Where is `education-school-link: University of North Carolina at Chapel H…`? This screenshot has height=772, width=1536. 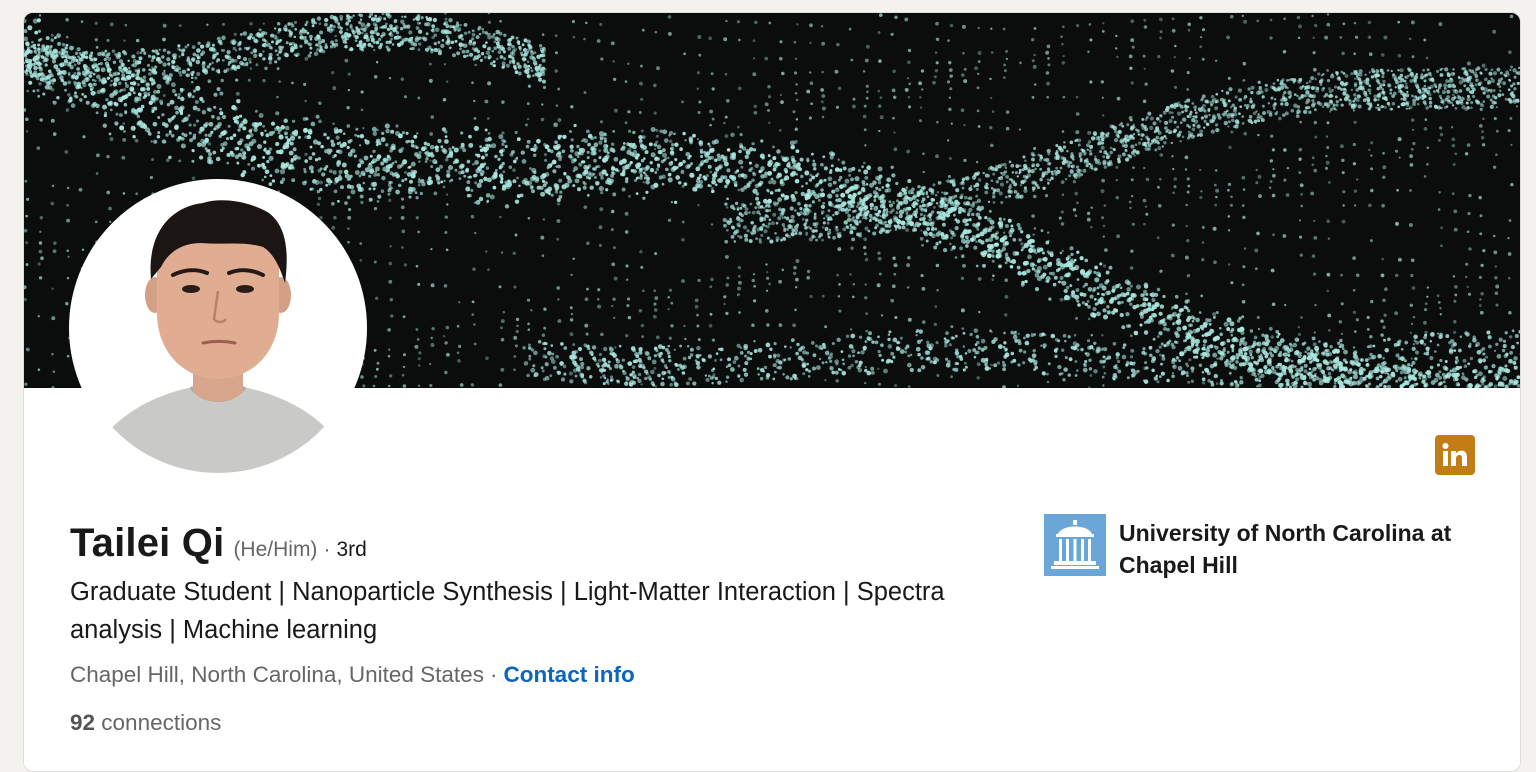
education-school-link: University of North Carolina at Chapel H… is located at coordinates (1251, 547).